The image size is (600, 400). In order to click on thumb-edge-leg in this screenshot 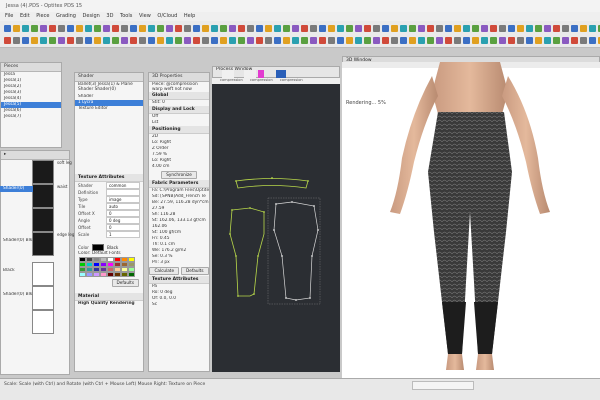, I will do `click(43, 244)`.